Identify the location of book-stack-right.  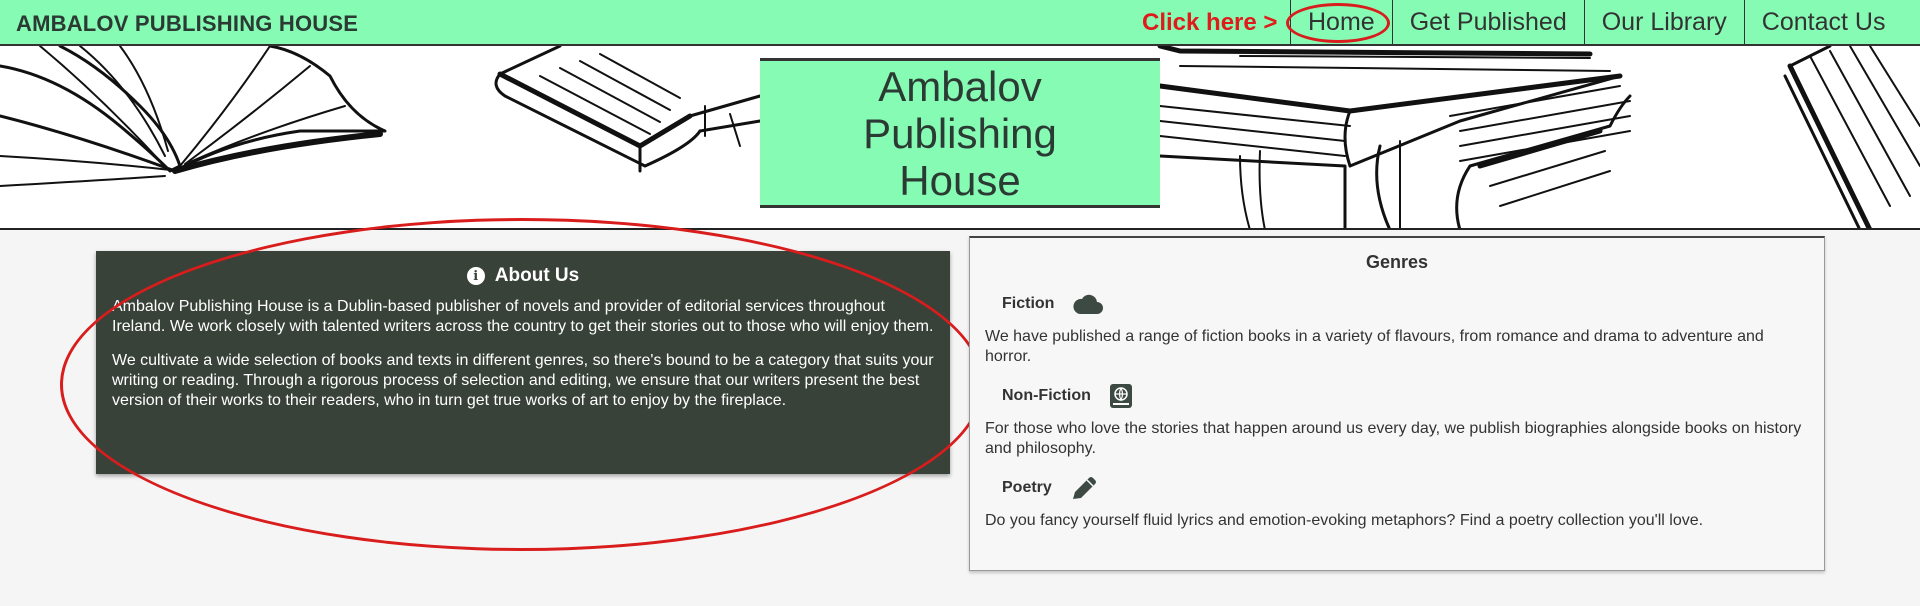
(1394, 137).